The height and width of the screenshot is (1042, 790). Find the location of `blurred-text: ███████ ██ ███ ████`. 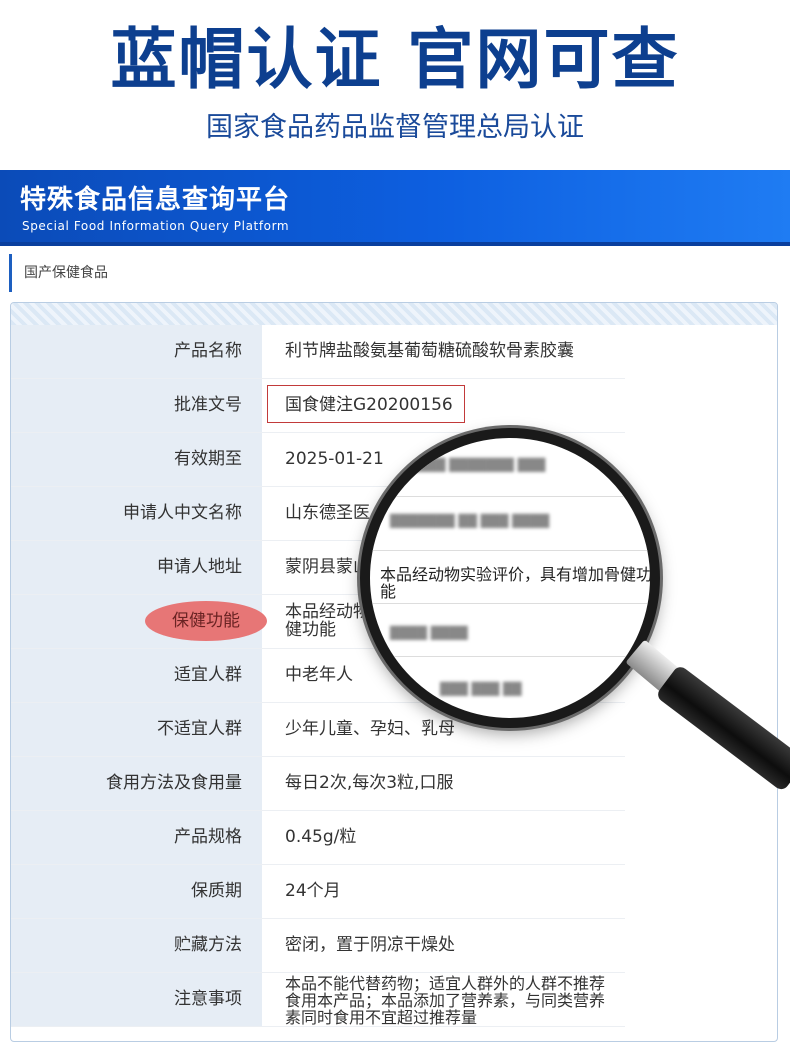

blurred-text: ███████ ██ ███ ████ is located at coordinates (470, 521).